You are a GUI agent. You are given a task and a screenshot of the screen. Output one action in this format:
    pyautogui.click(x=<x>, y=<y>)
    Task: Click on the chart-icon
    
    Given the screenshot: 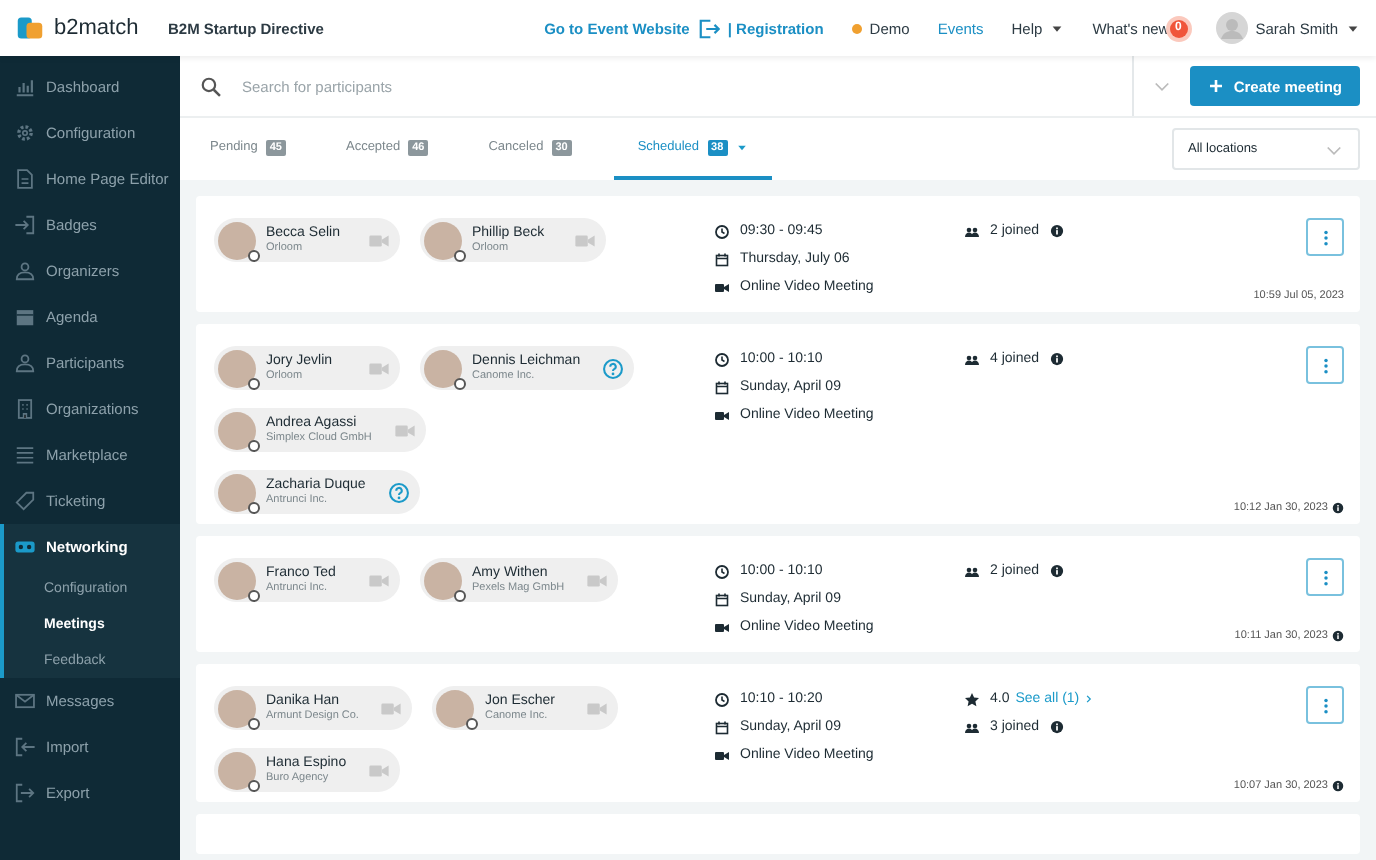 What is the action you would take?
    pyautogui.click(x=25, y=87)
    